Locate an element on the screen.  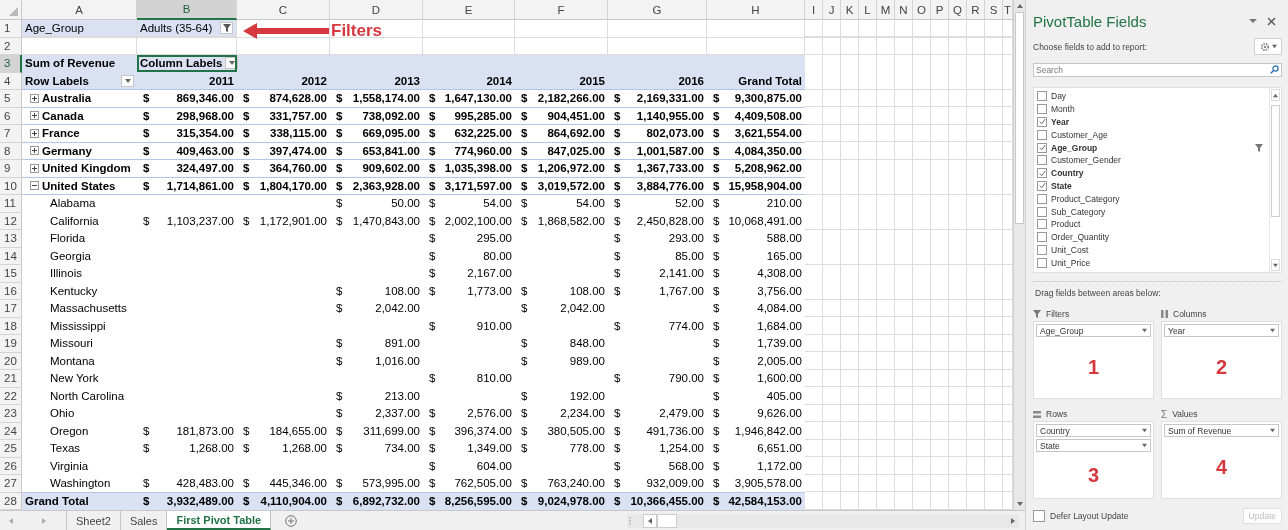
column-header: J is located at coordinates (832, 10).